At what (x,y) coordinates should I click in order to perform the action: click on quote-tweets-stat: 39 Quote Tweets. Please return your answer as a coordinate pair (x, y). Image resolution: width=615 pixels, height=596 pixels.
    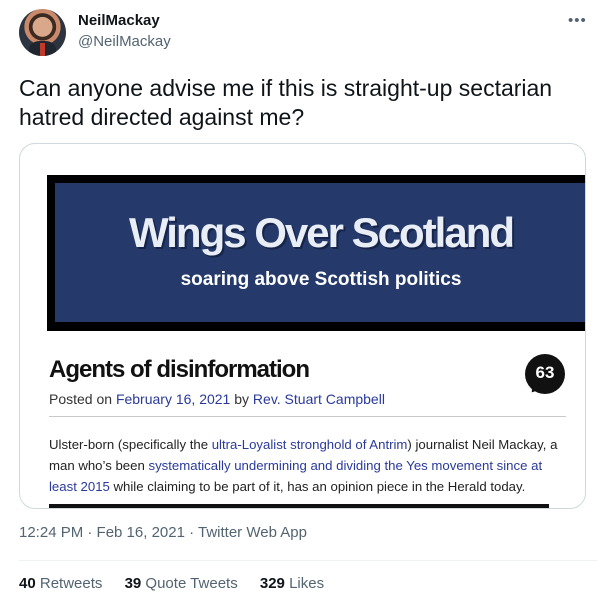
    Looking at the image, I should click on (181, 583).